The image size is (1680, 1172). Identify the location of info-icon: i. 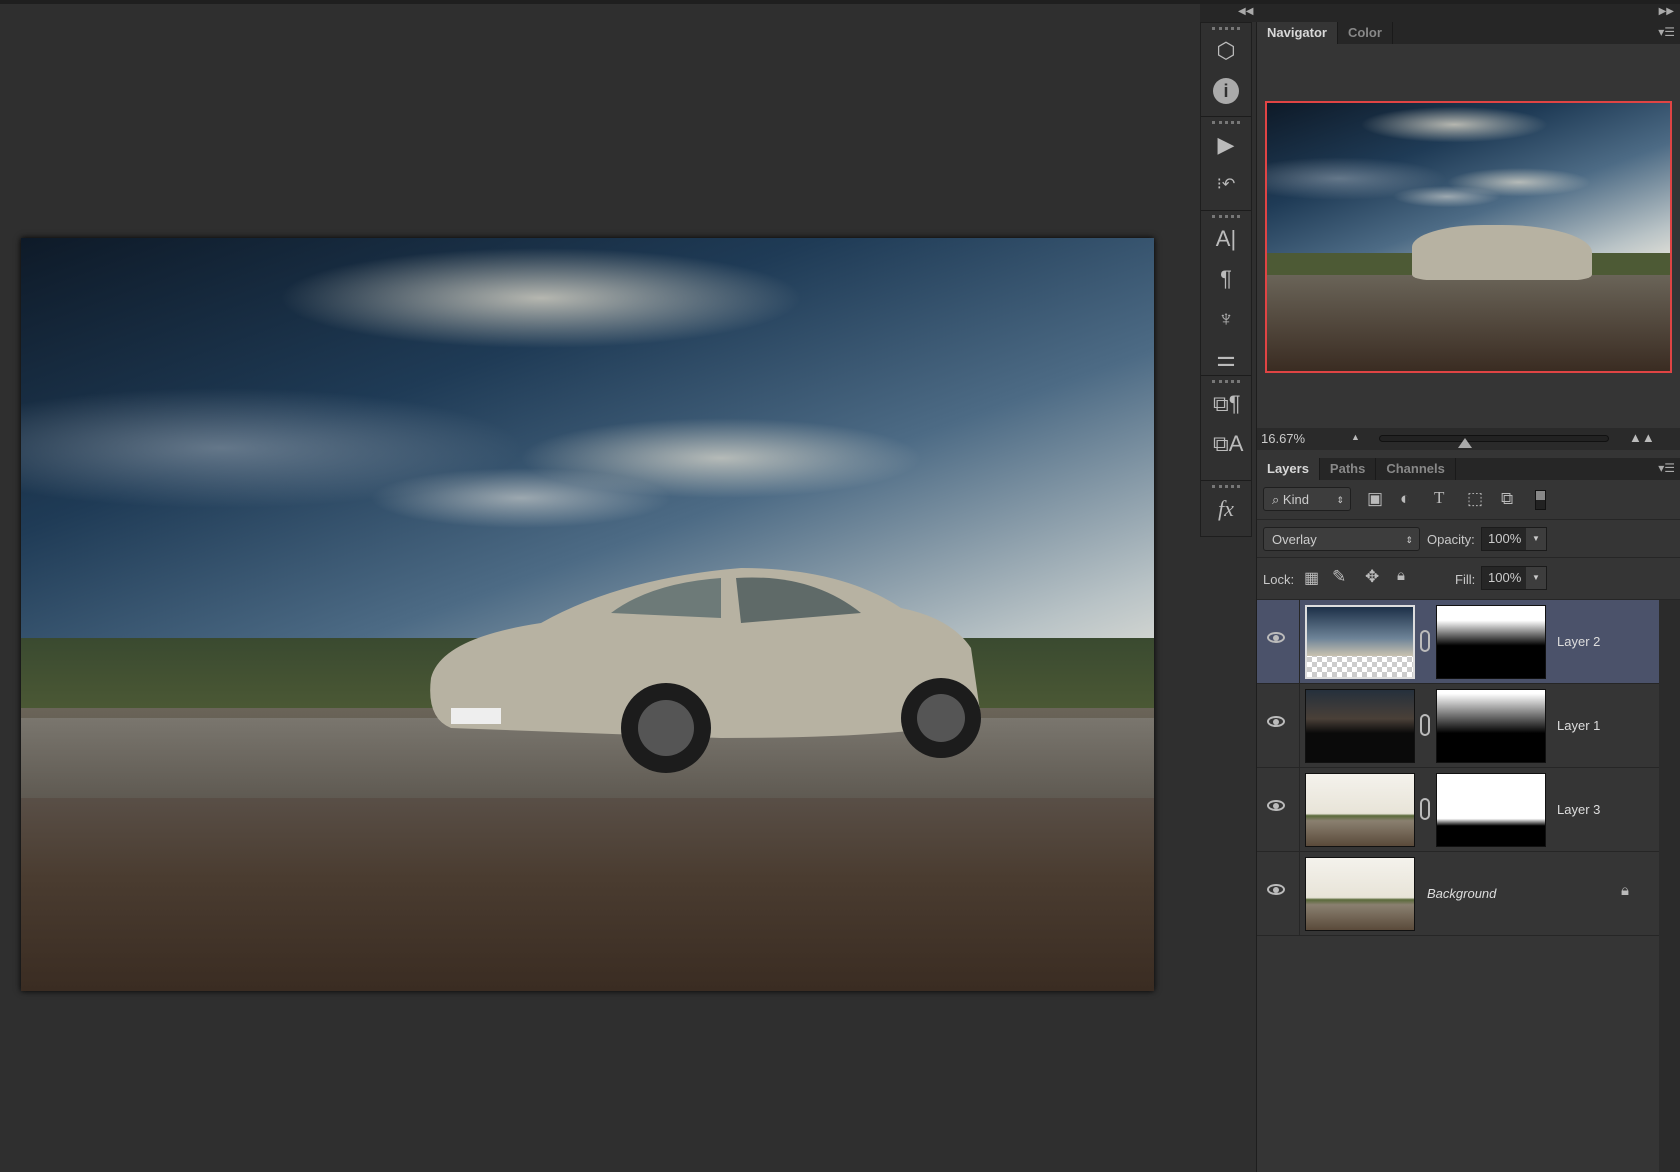
(1226, 91).